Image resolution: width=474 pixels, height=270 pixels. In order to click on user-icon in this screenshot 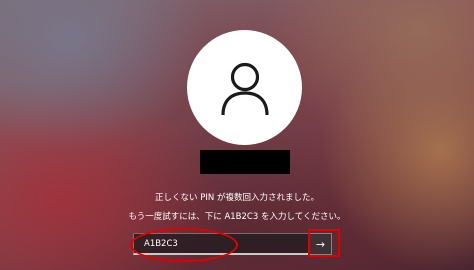, I will do `click(244, 88)`.